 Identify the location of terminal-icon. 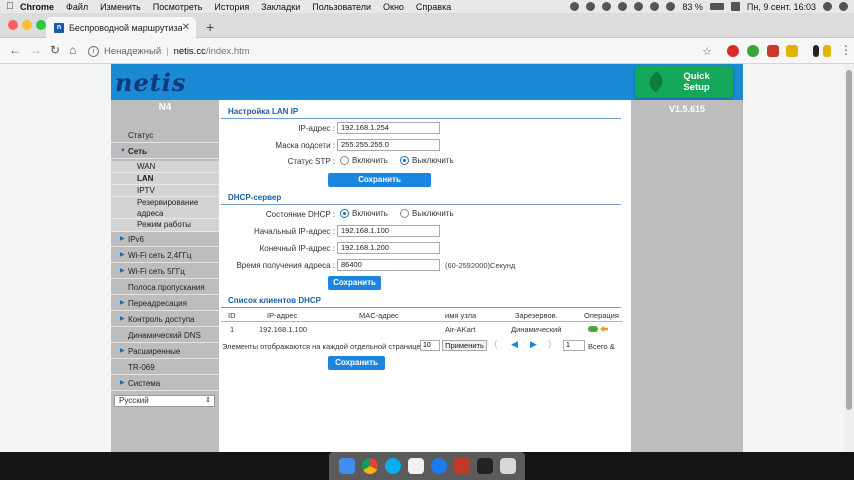
(484, 466).